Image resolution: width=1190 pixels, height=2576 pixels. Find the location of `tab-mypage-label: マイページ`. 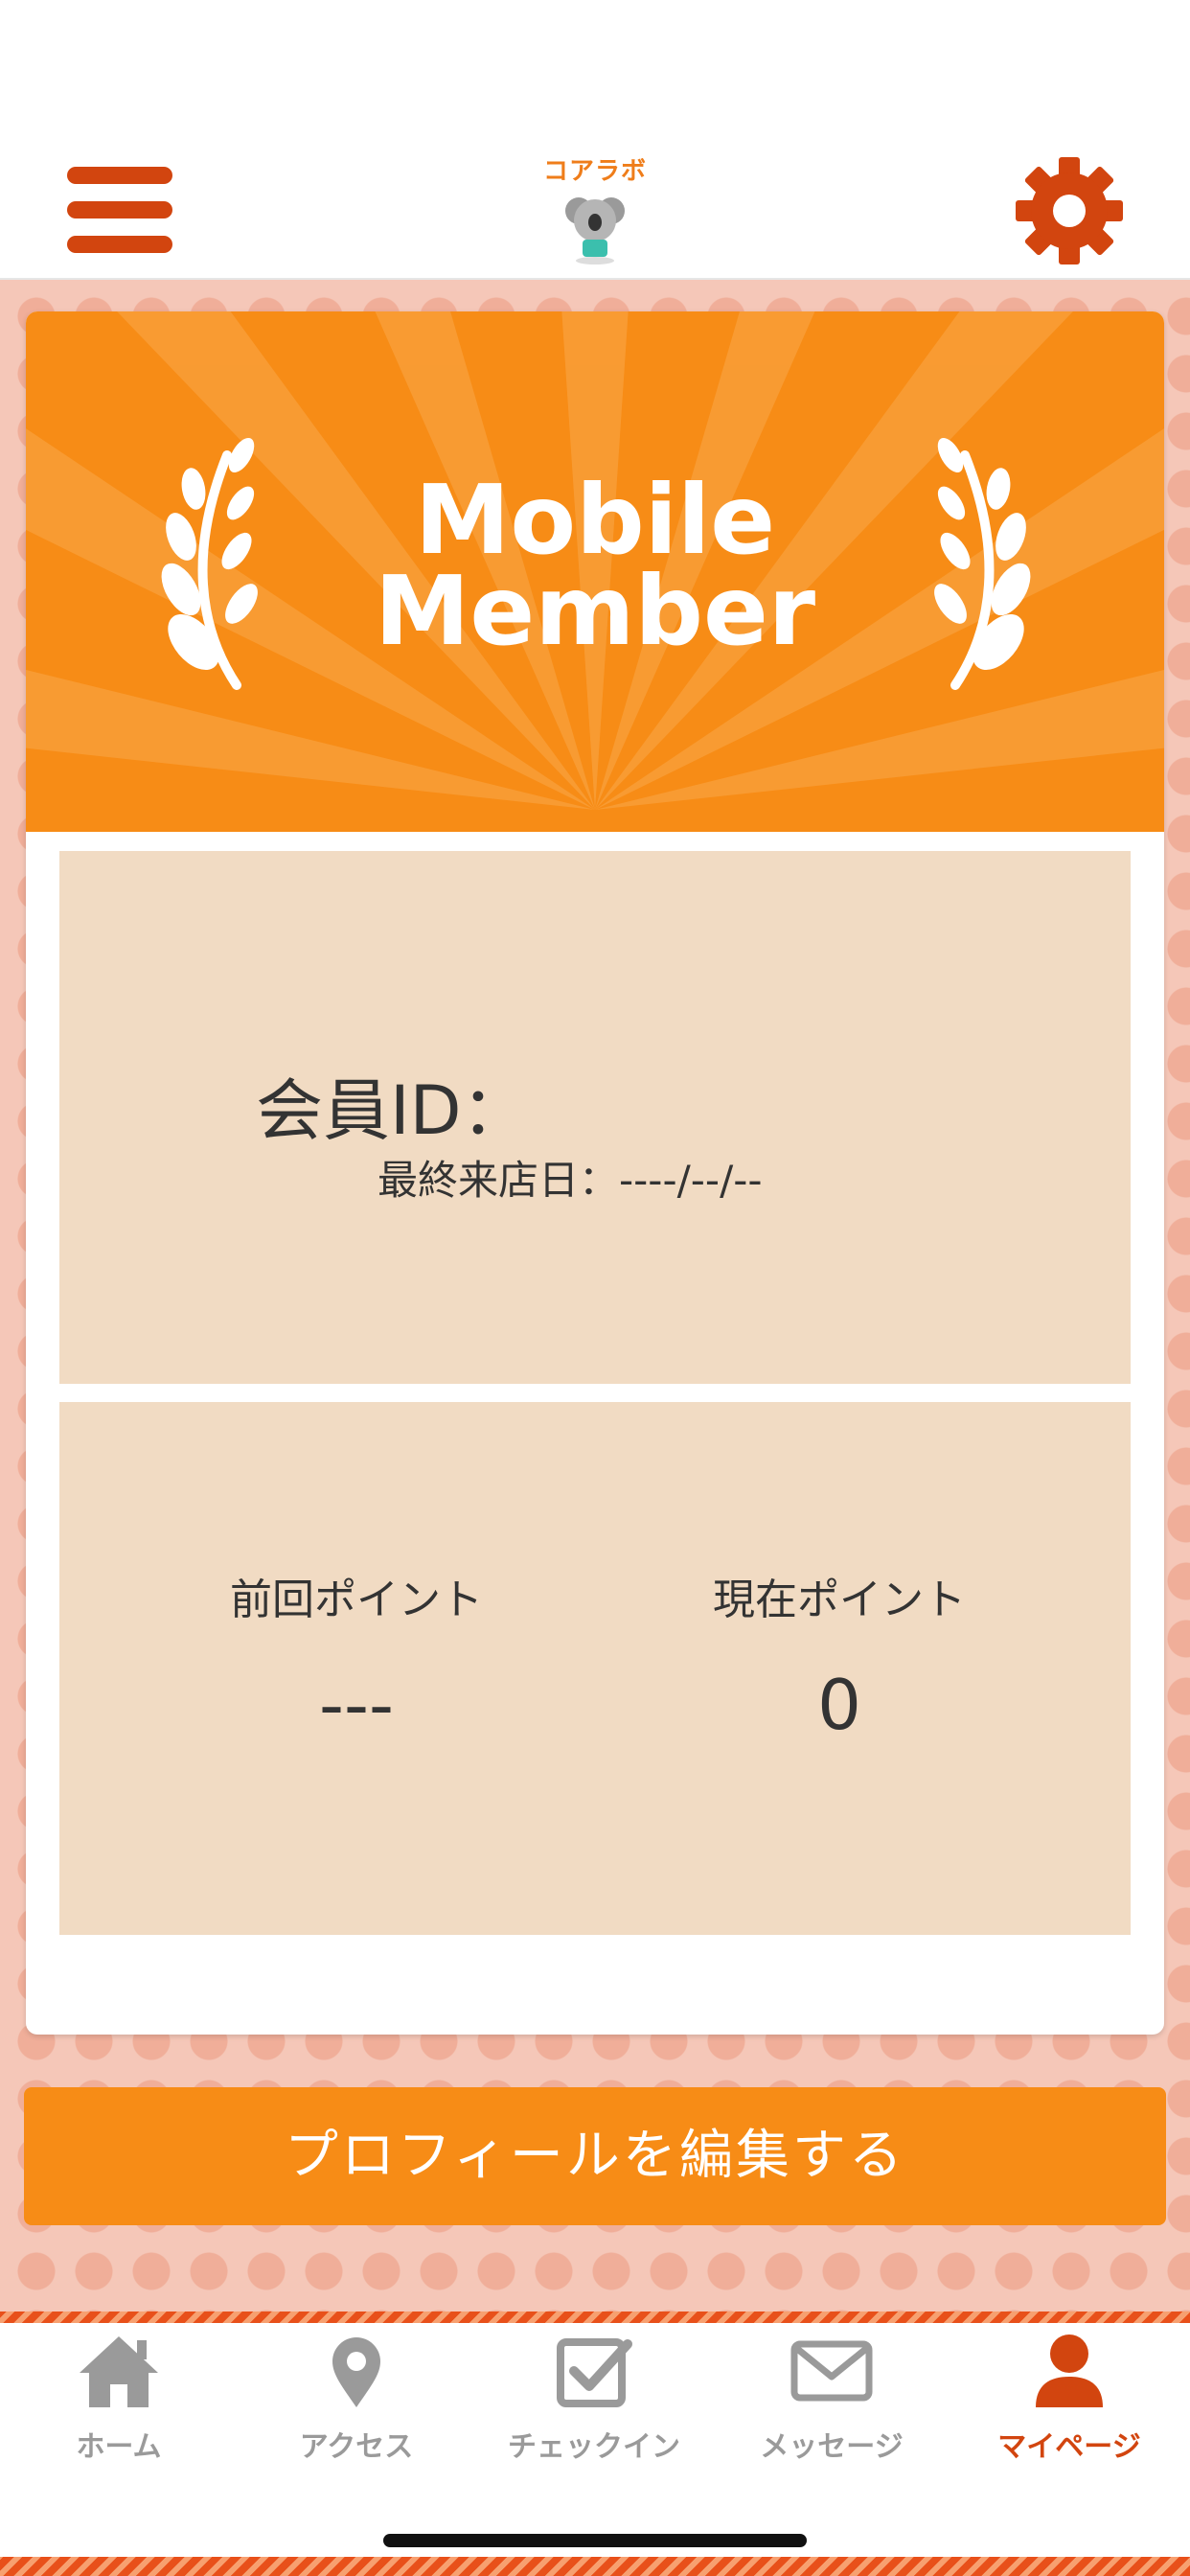

tab-mypage-label: マイページ is located at coordinates (1069, 2447).